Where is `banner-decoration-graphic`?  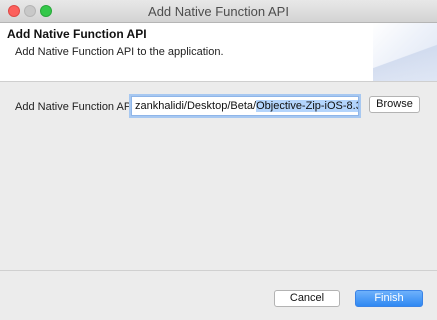
banner-decoration-graphic is located at coordinates (405, 52).